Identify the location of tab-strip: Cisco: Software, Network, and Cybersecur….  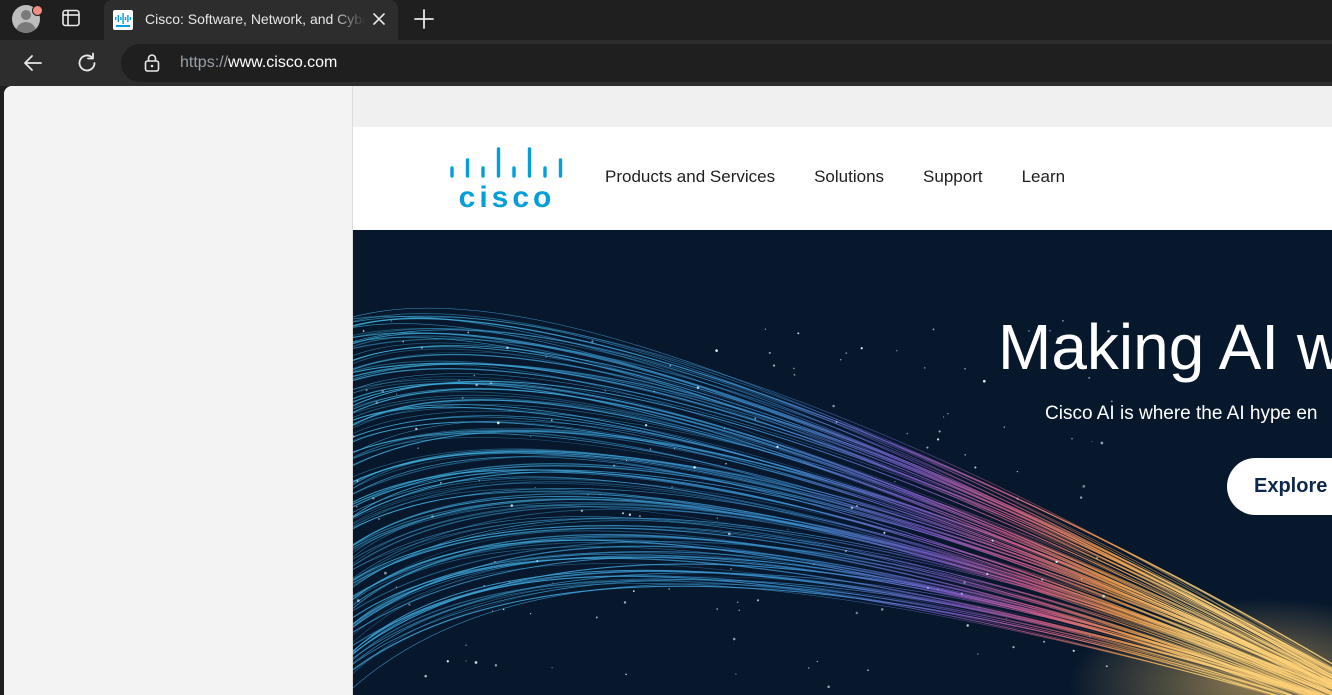
(666, 20).